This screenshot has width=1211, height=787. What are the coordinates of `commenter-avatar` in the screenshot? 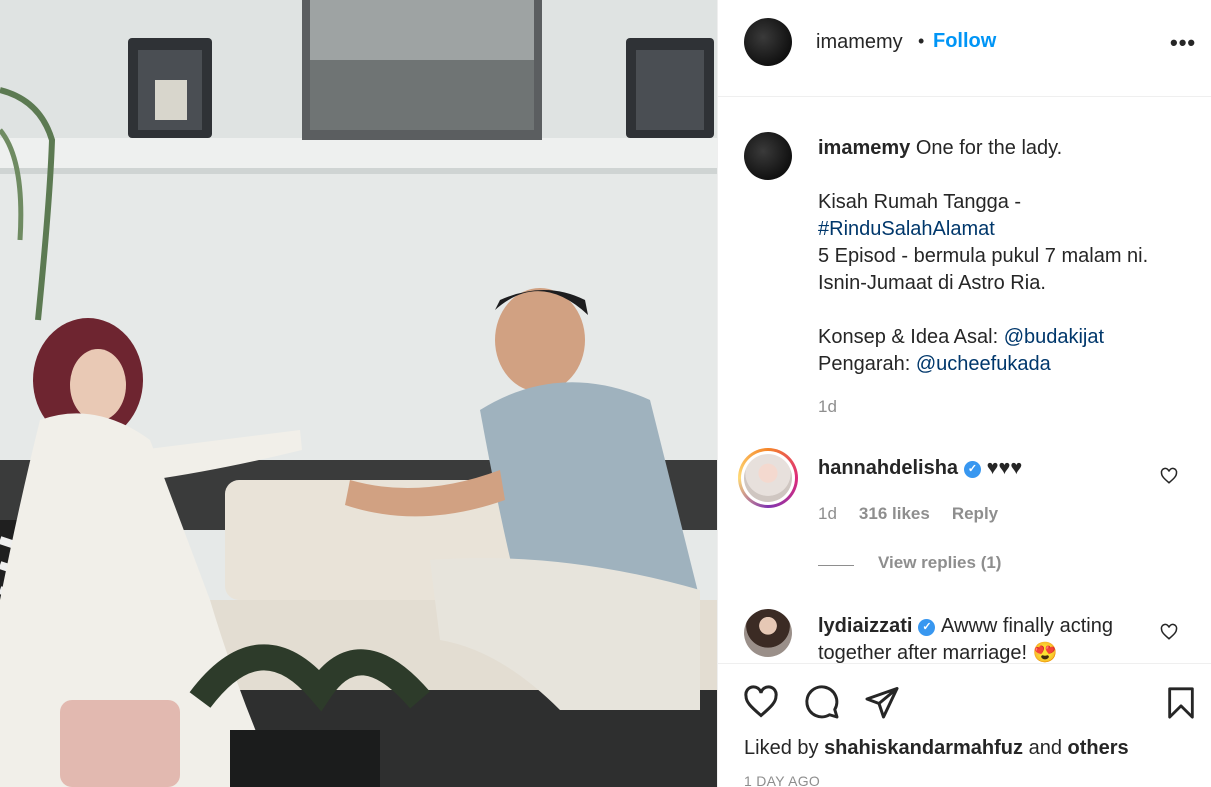 It's located at (768, 478).